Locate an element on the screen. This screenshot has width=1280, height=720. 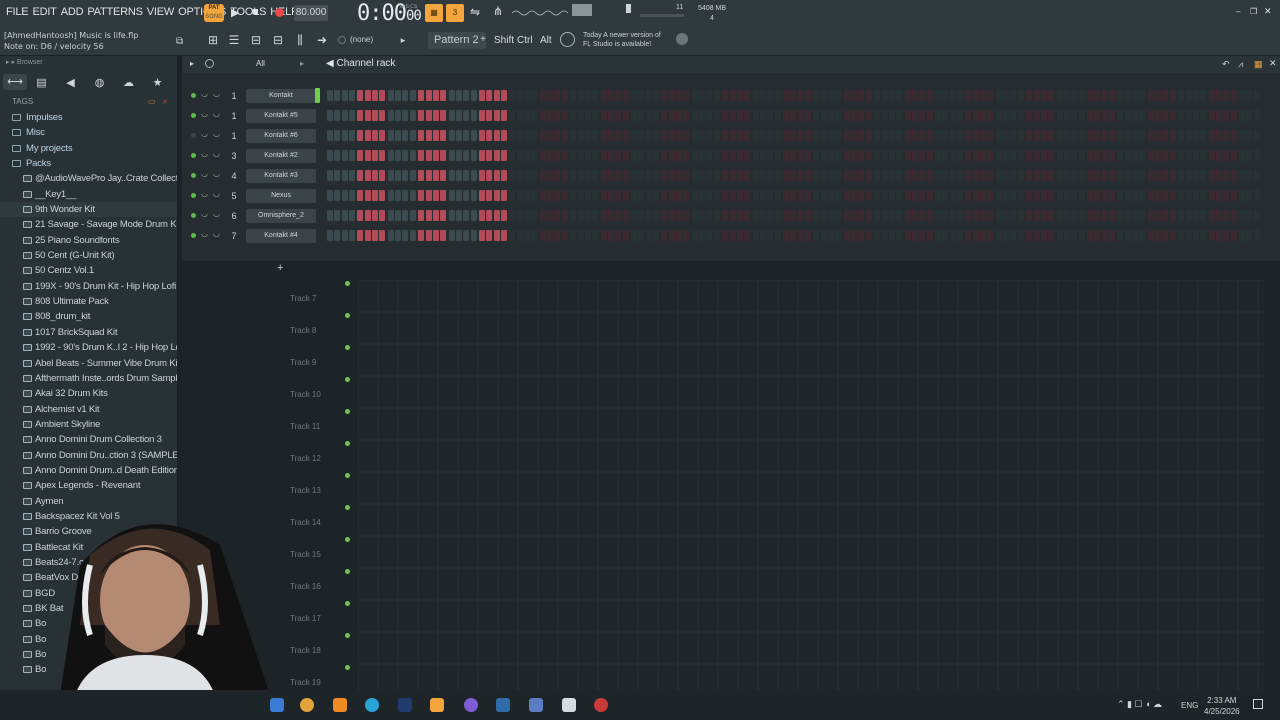
capcut-icon is located at coordinates (569, 705).